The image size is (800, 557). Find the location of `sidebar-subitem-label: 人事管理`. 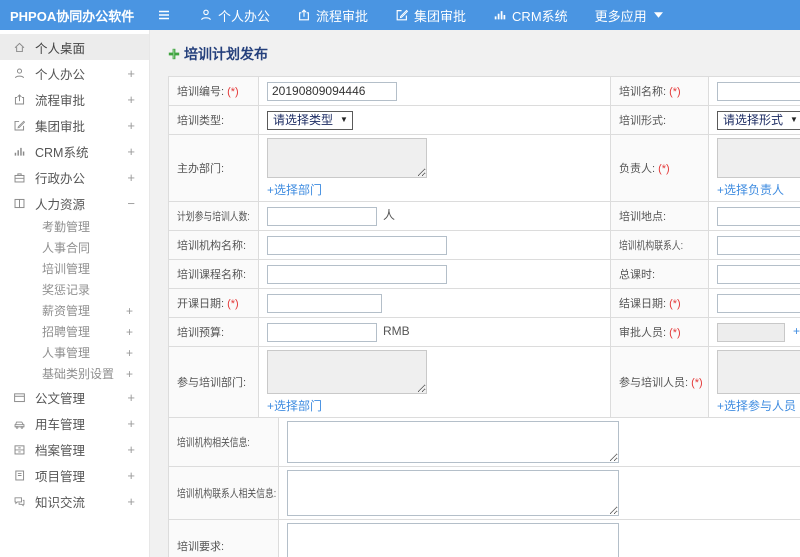

sidebar-subitem-label: 人事管理 is located at coordinates (66, 353).